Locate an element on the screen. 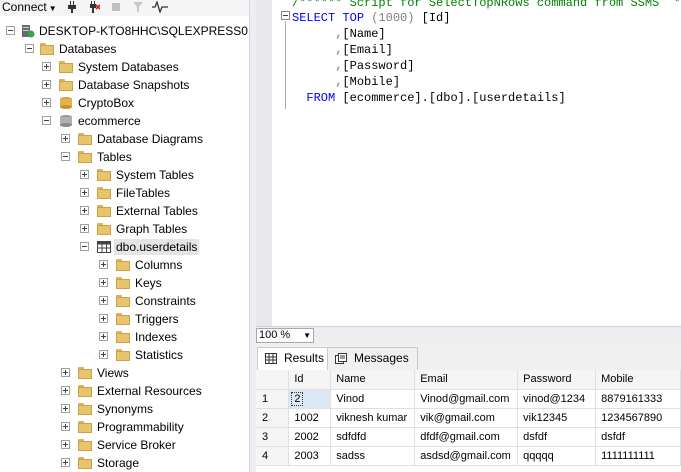  tree-node-system-tables: System Tables is located at coordinates (124, 175).